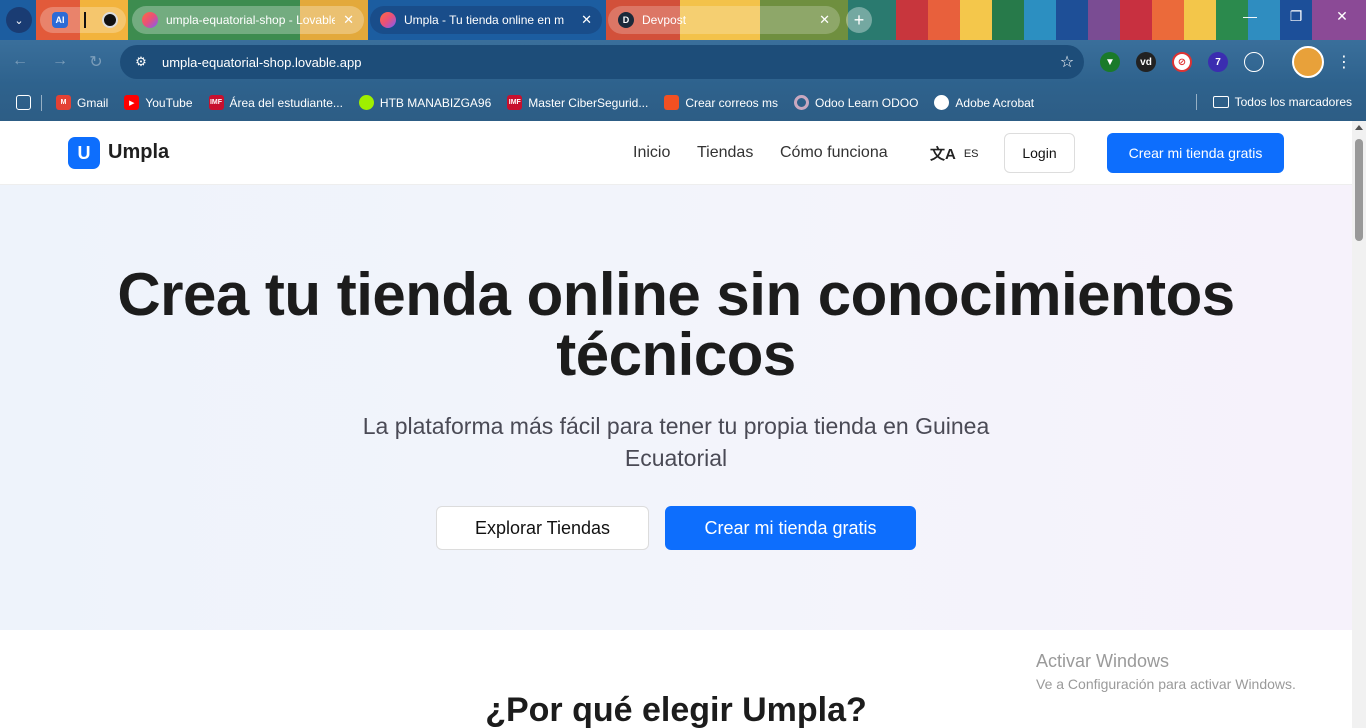  What do you see at coordinates (790, 528) in the screenshot?
I see `create-store-button: Crear mi tienda gratis` at bounding box center [790, 528].